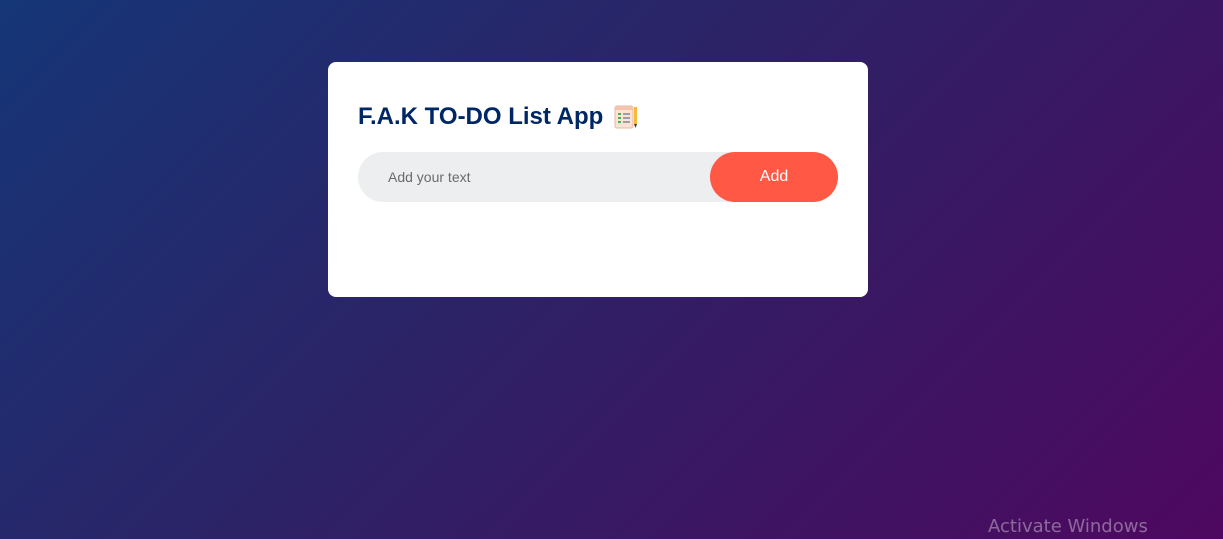  Describe the element at coordinates (774, 177) in the screenshot. I see `add-button: Add` at that location.